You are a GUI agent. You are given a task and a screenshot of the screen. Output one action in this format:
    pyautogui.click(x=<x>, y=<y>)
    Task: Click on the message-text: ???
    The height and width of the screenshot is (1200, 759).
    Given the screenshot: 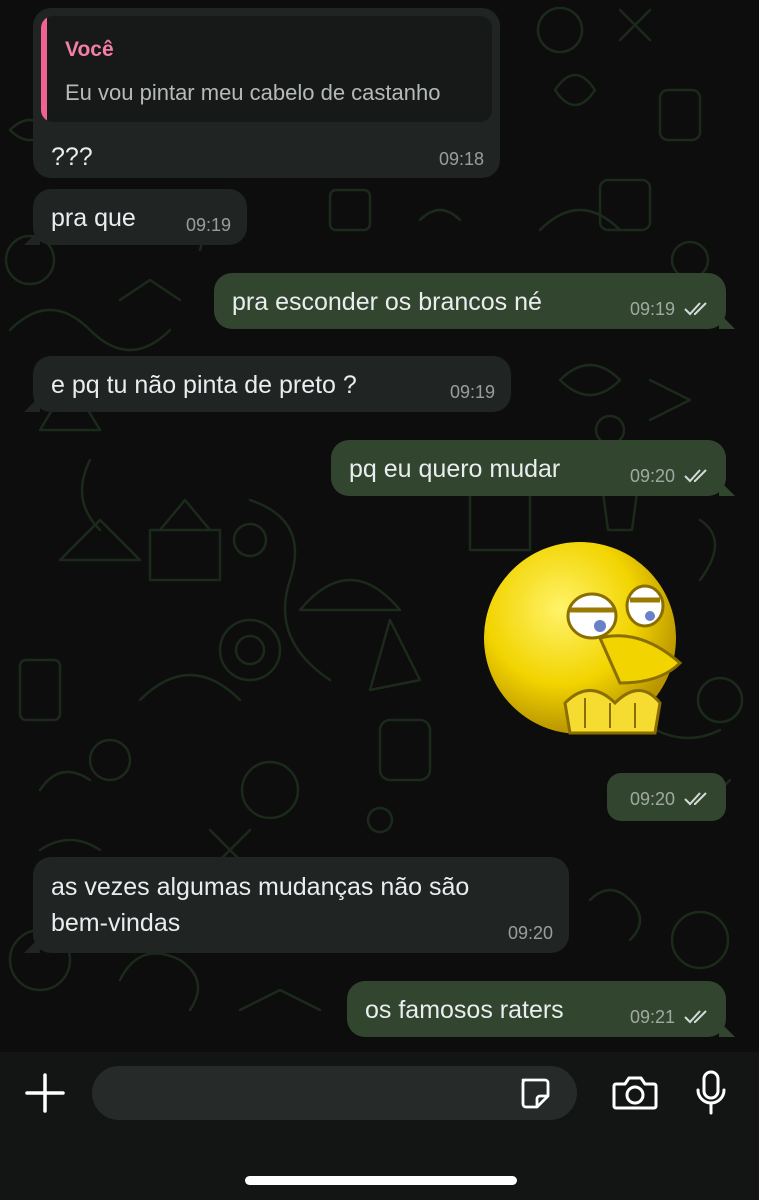 What is the action you would take?
    pyautogui.click(x=72, y=157)
    